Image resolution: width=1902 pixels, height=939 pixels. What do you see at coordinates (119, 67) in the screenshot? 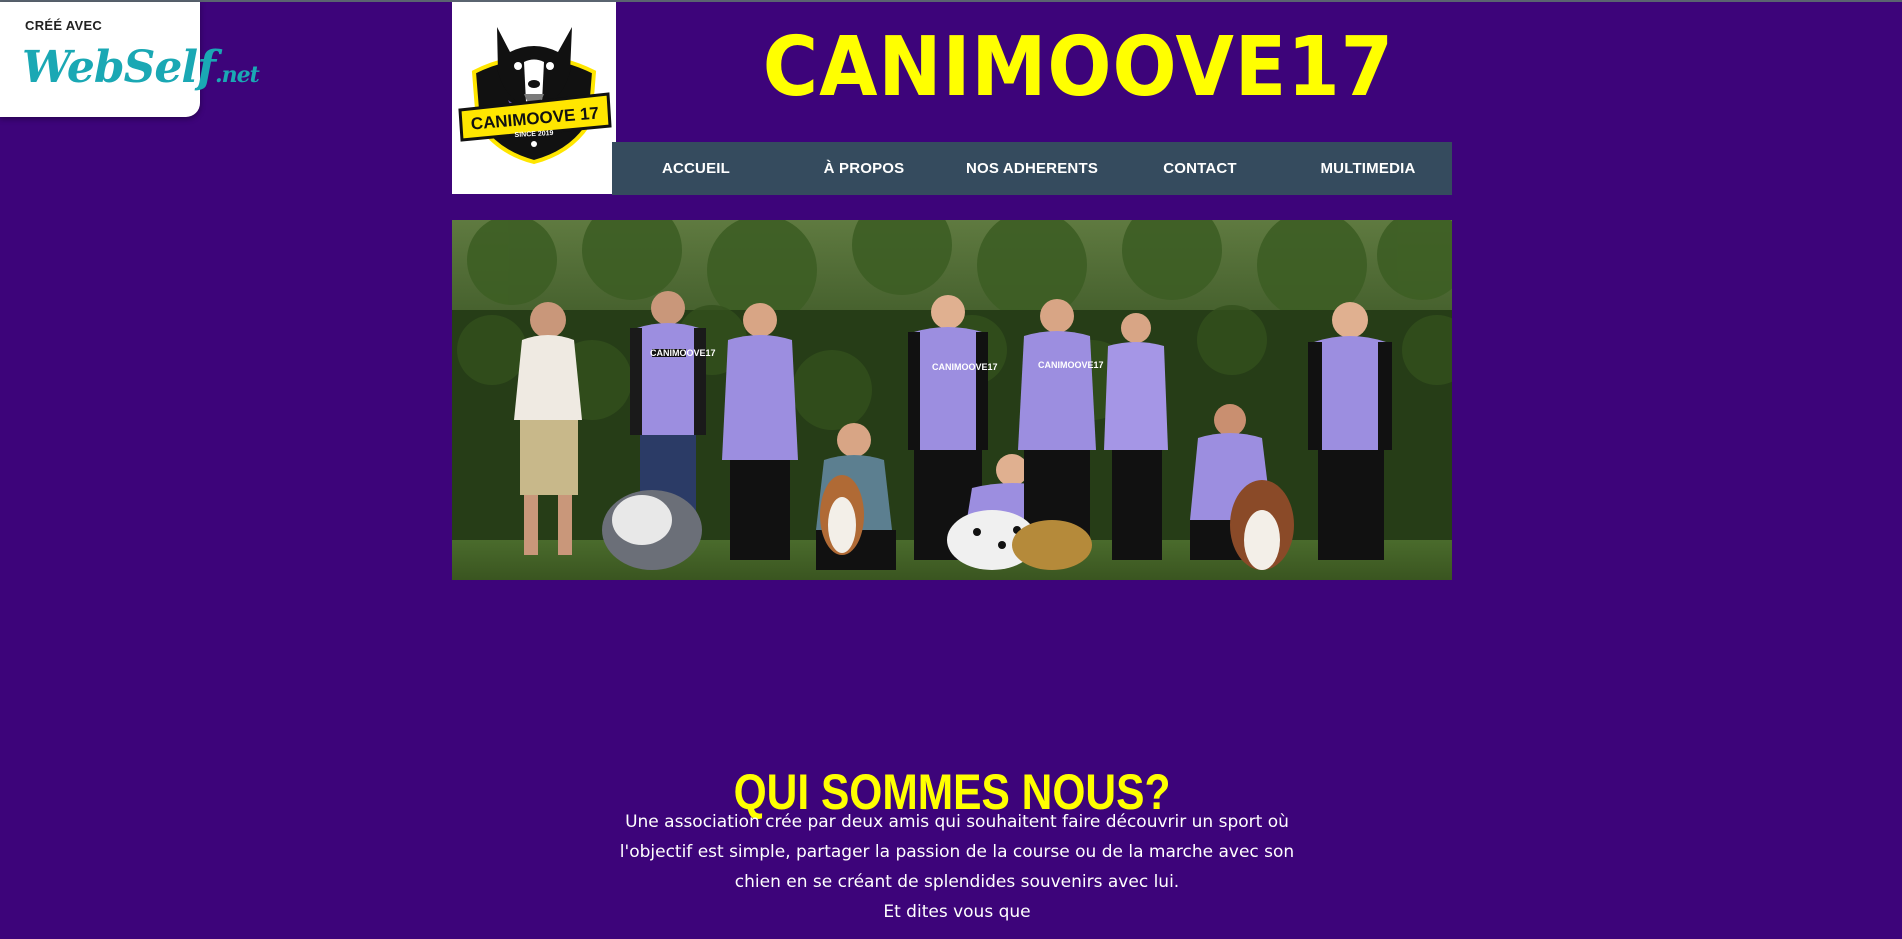
I see `webself-brand-text: WebSelf` at bounding box center [119, 67].